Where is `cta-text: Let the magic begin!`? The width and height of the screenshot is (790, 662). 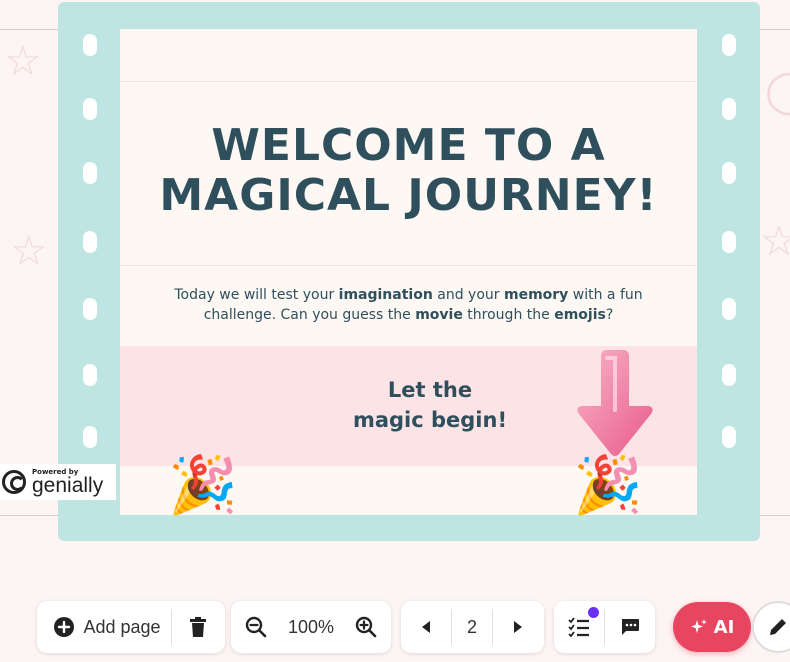 cta-text: Let the magic begin! is located at coordinates (430, 405).